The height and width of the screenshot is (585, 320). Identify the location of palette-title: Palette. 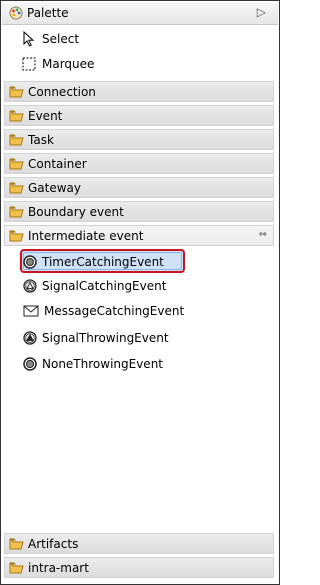
(48, 13).